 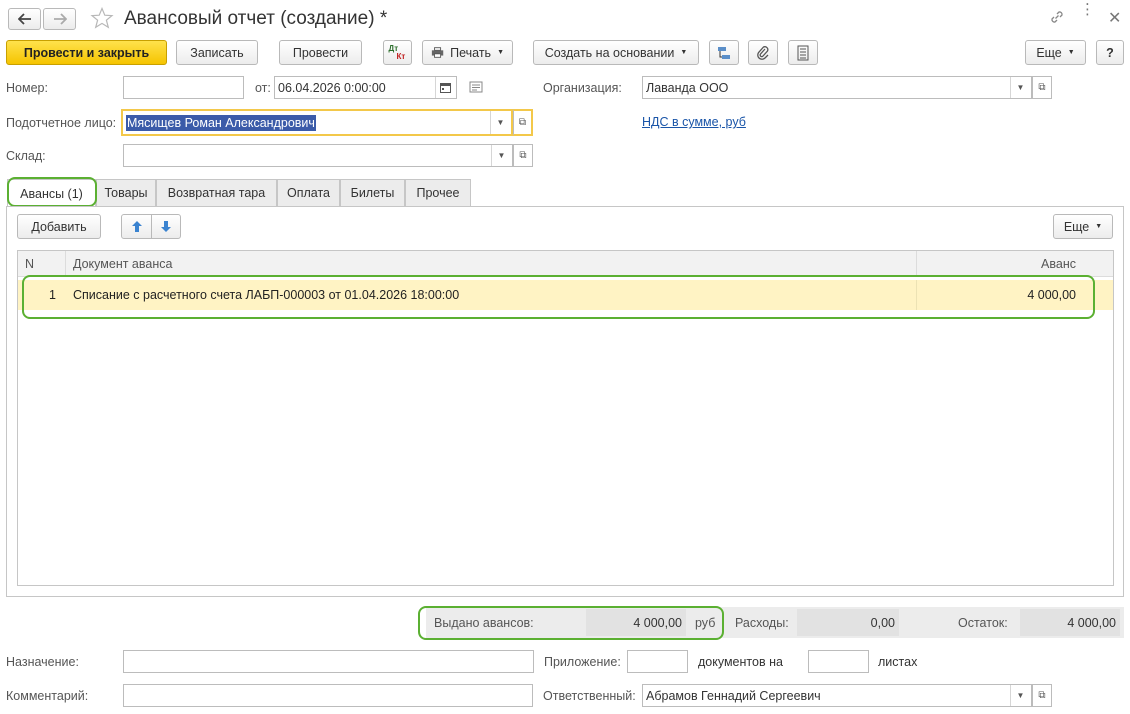 I want to click on paperclip-icon, so click(x=763, y=52).